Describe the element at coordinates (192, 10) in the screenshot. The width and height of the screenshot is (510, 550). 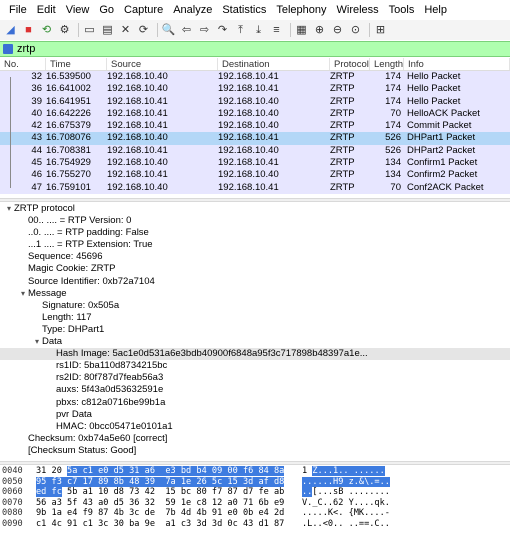
I see `menu-analyze: Analyze` at that location.